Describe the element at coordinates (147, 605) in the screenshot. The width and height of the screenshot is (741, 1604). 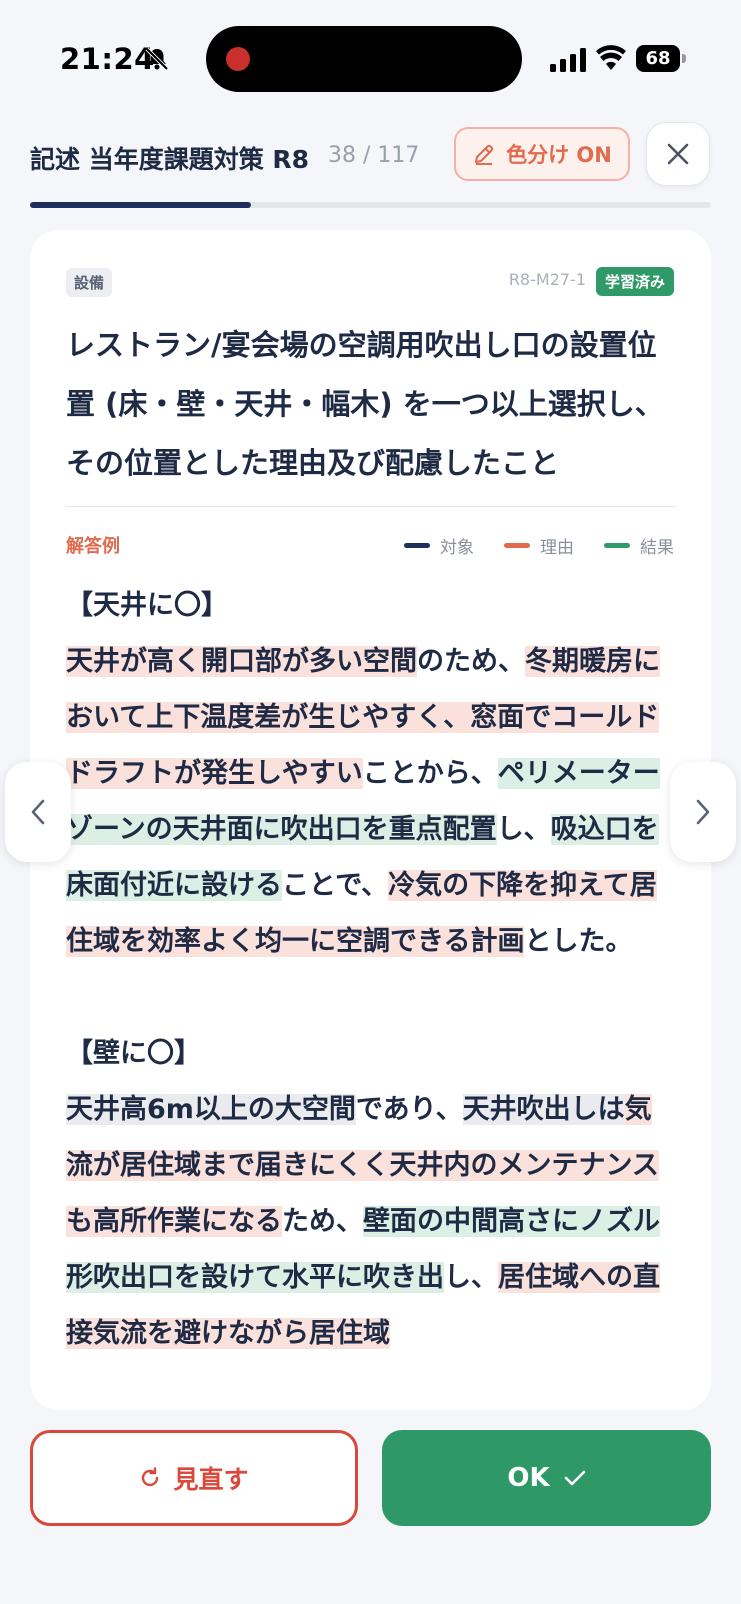
I see `answer-section-heading: 【天井に〇】` at that location.